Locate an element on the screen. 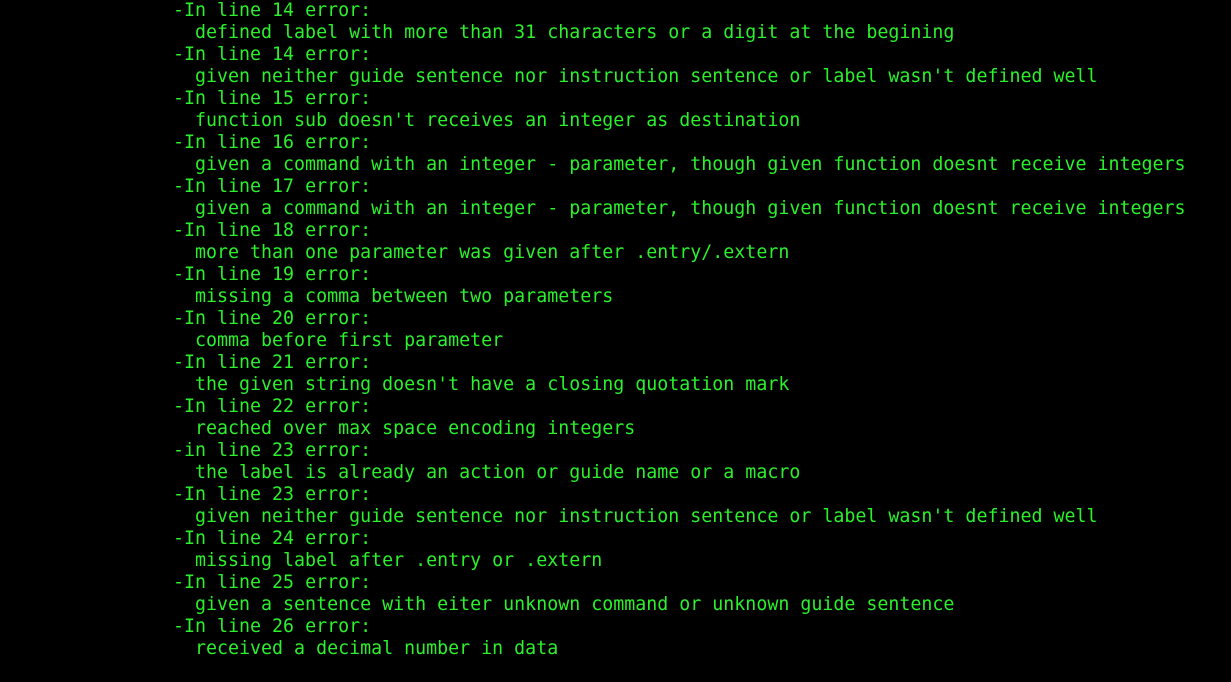  error-header: -In line 15 error: is located at coordinates (272, 98).